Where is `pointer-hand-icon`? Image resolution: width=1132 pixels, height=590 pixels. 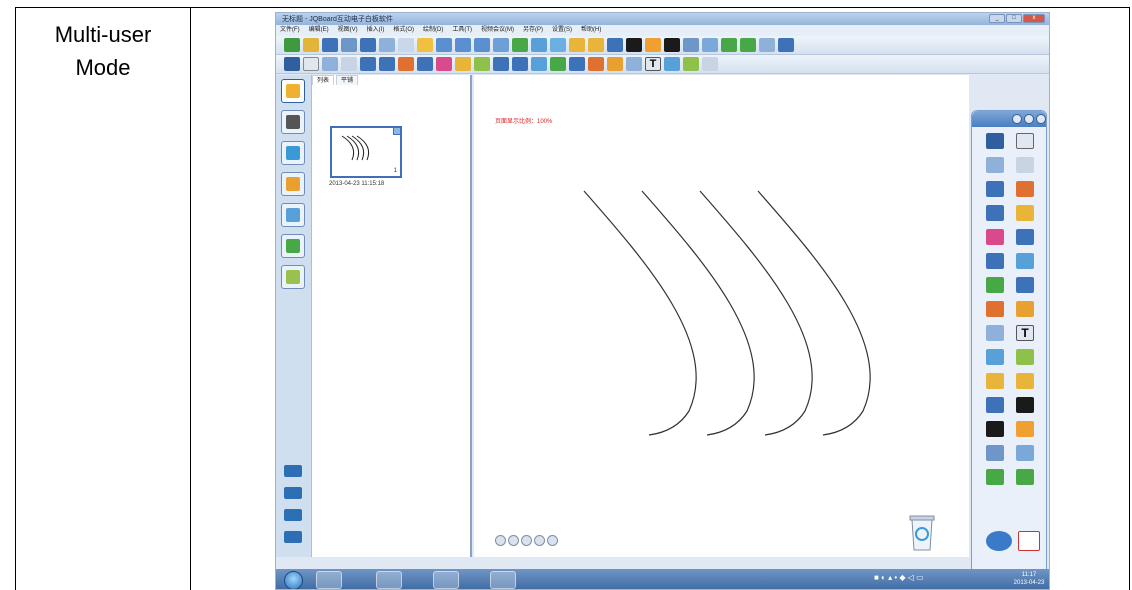
pointer-hand-icon is located at coordinates (311, 64).